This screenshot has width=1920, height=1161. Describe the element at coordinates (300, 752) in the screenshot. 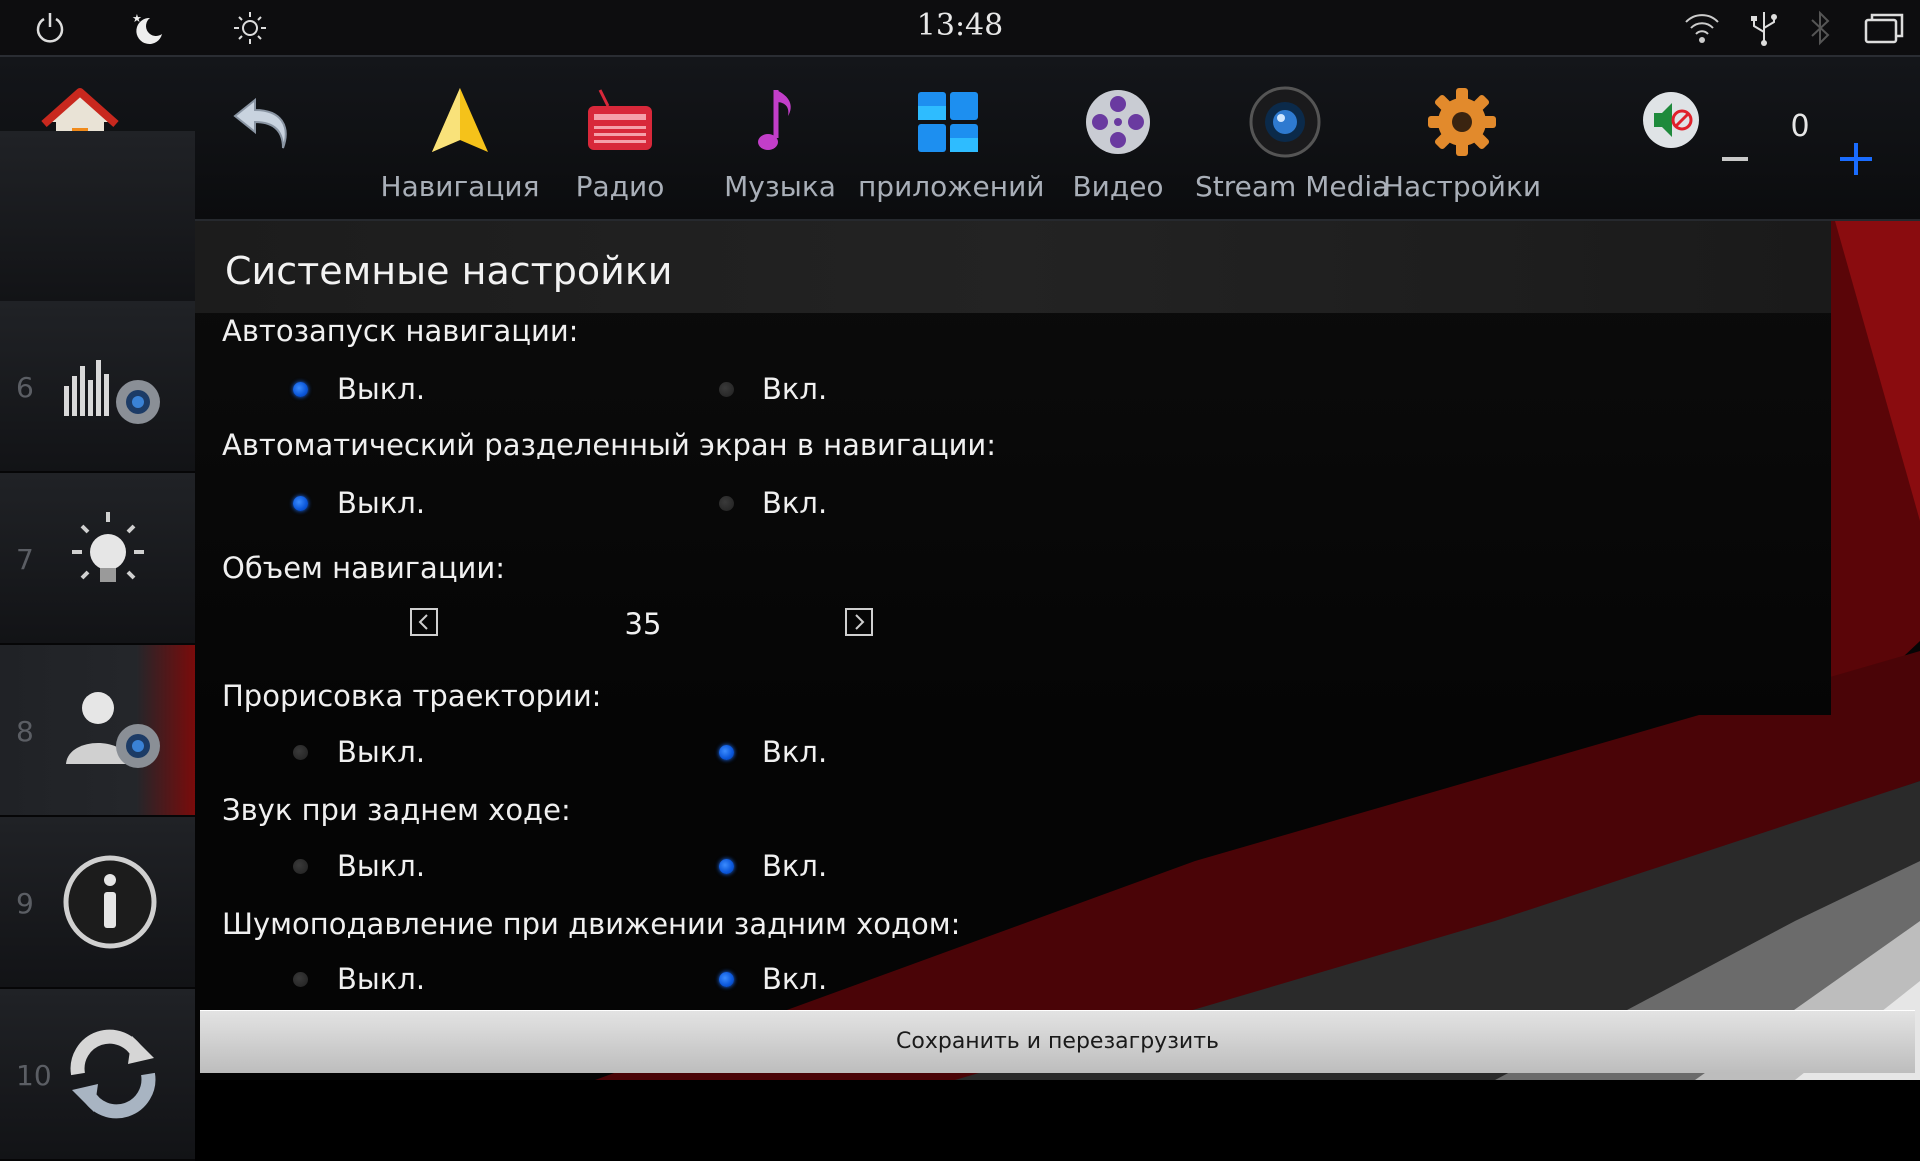

I see `trajectory-off-radio` at that location.